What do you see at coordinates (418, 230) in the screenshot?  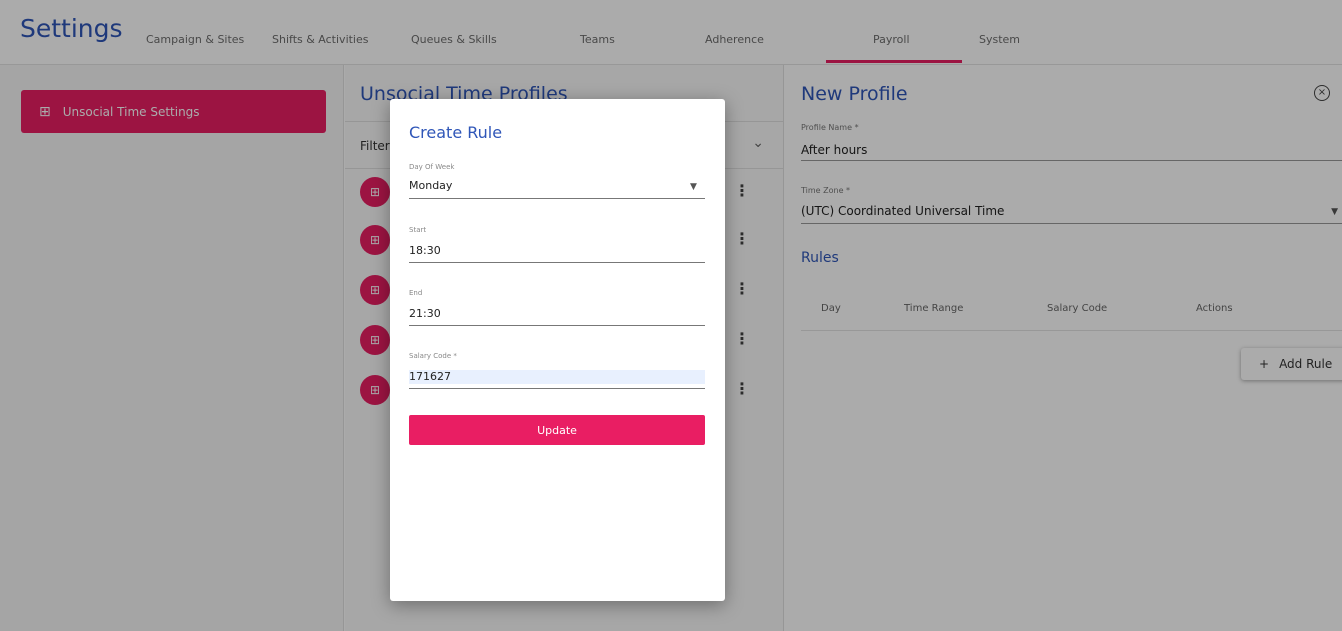 I see `start-label: Start` at bounding box center [418, 230].